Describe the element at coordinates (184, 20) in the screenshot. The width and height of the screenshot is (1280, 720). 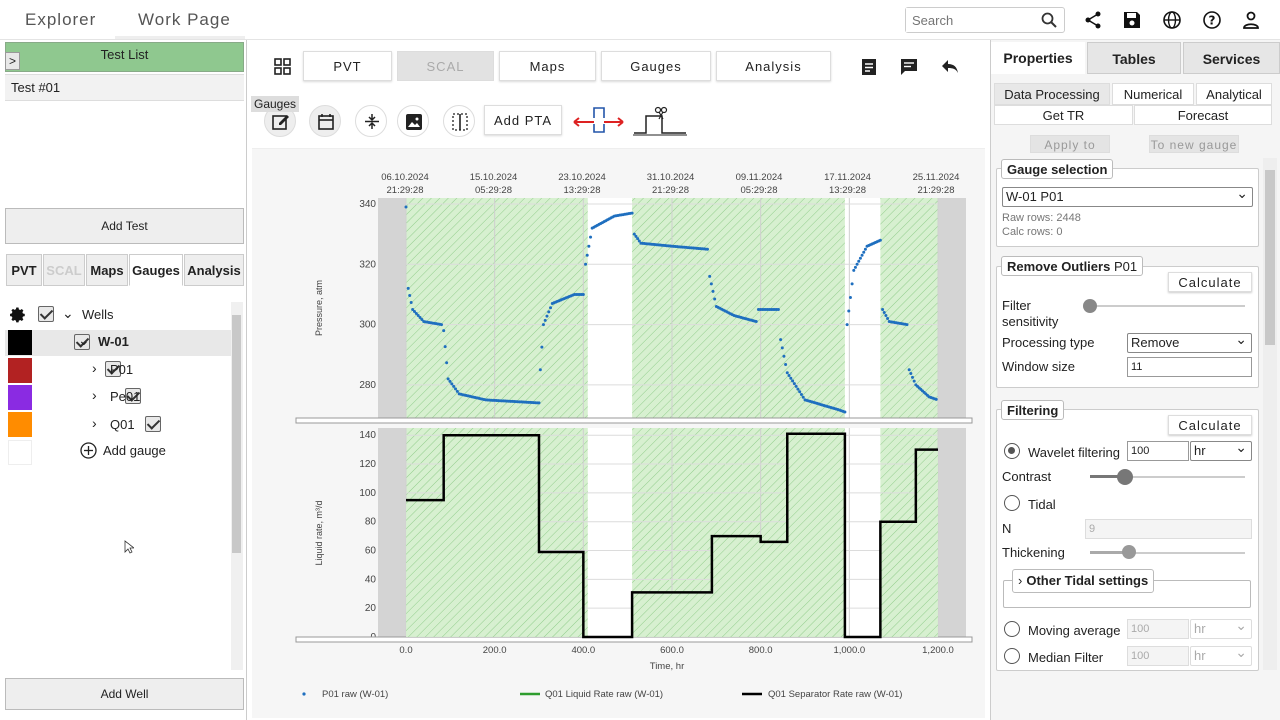
I see `nav-work-page: Work Page` at that location.